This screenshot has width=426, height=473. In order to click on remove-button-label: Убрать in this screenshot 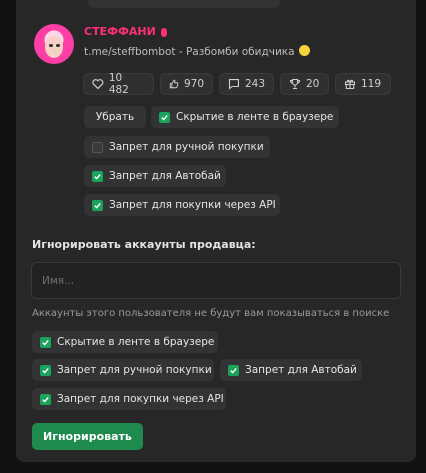, I will do `click(115, 117)`.